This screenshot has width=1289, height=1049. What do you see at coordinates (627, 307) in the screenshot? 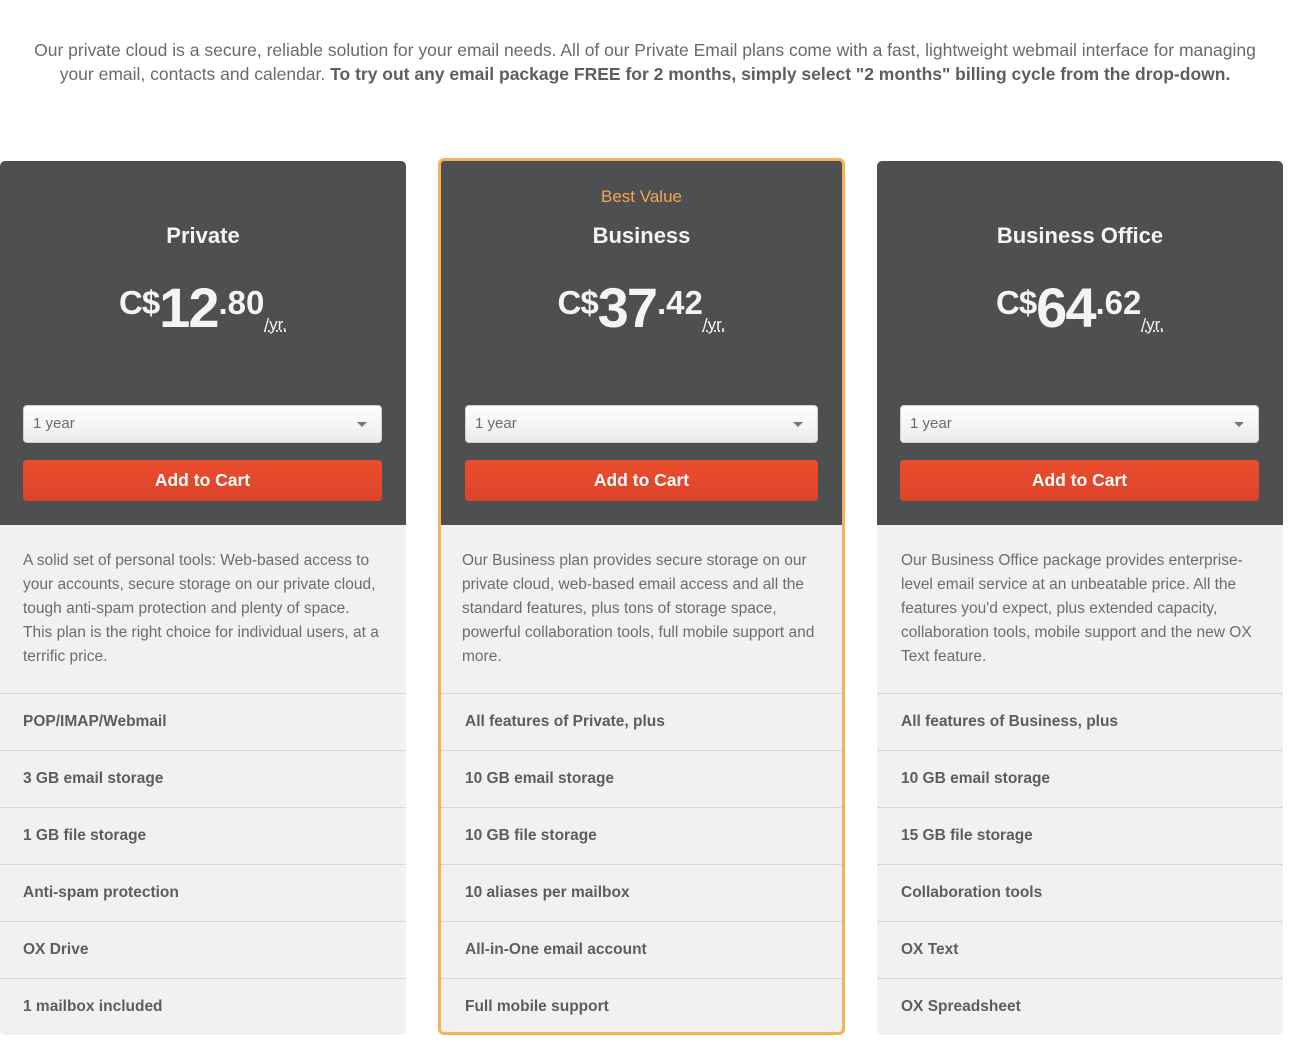
I see `price-integer: 37` at bounding box center [627, 307].